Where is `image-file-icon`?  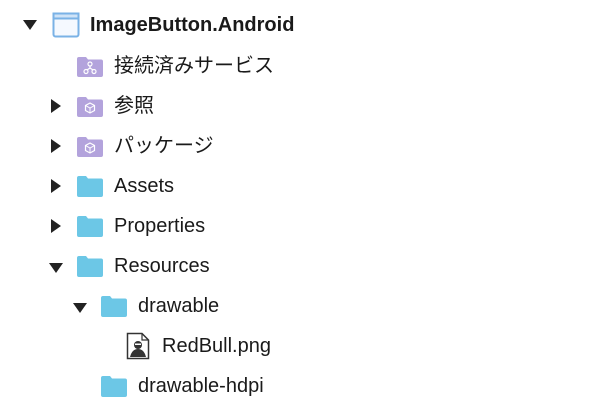 image-file-icon is located at coordinates (138, 348).